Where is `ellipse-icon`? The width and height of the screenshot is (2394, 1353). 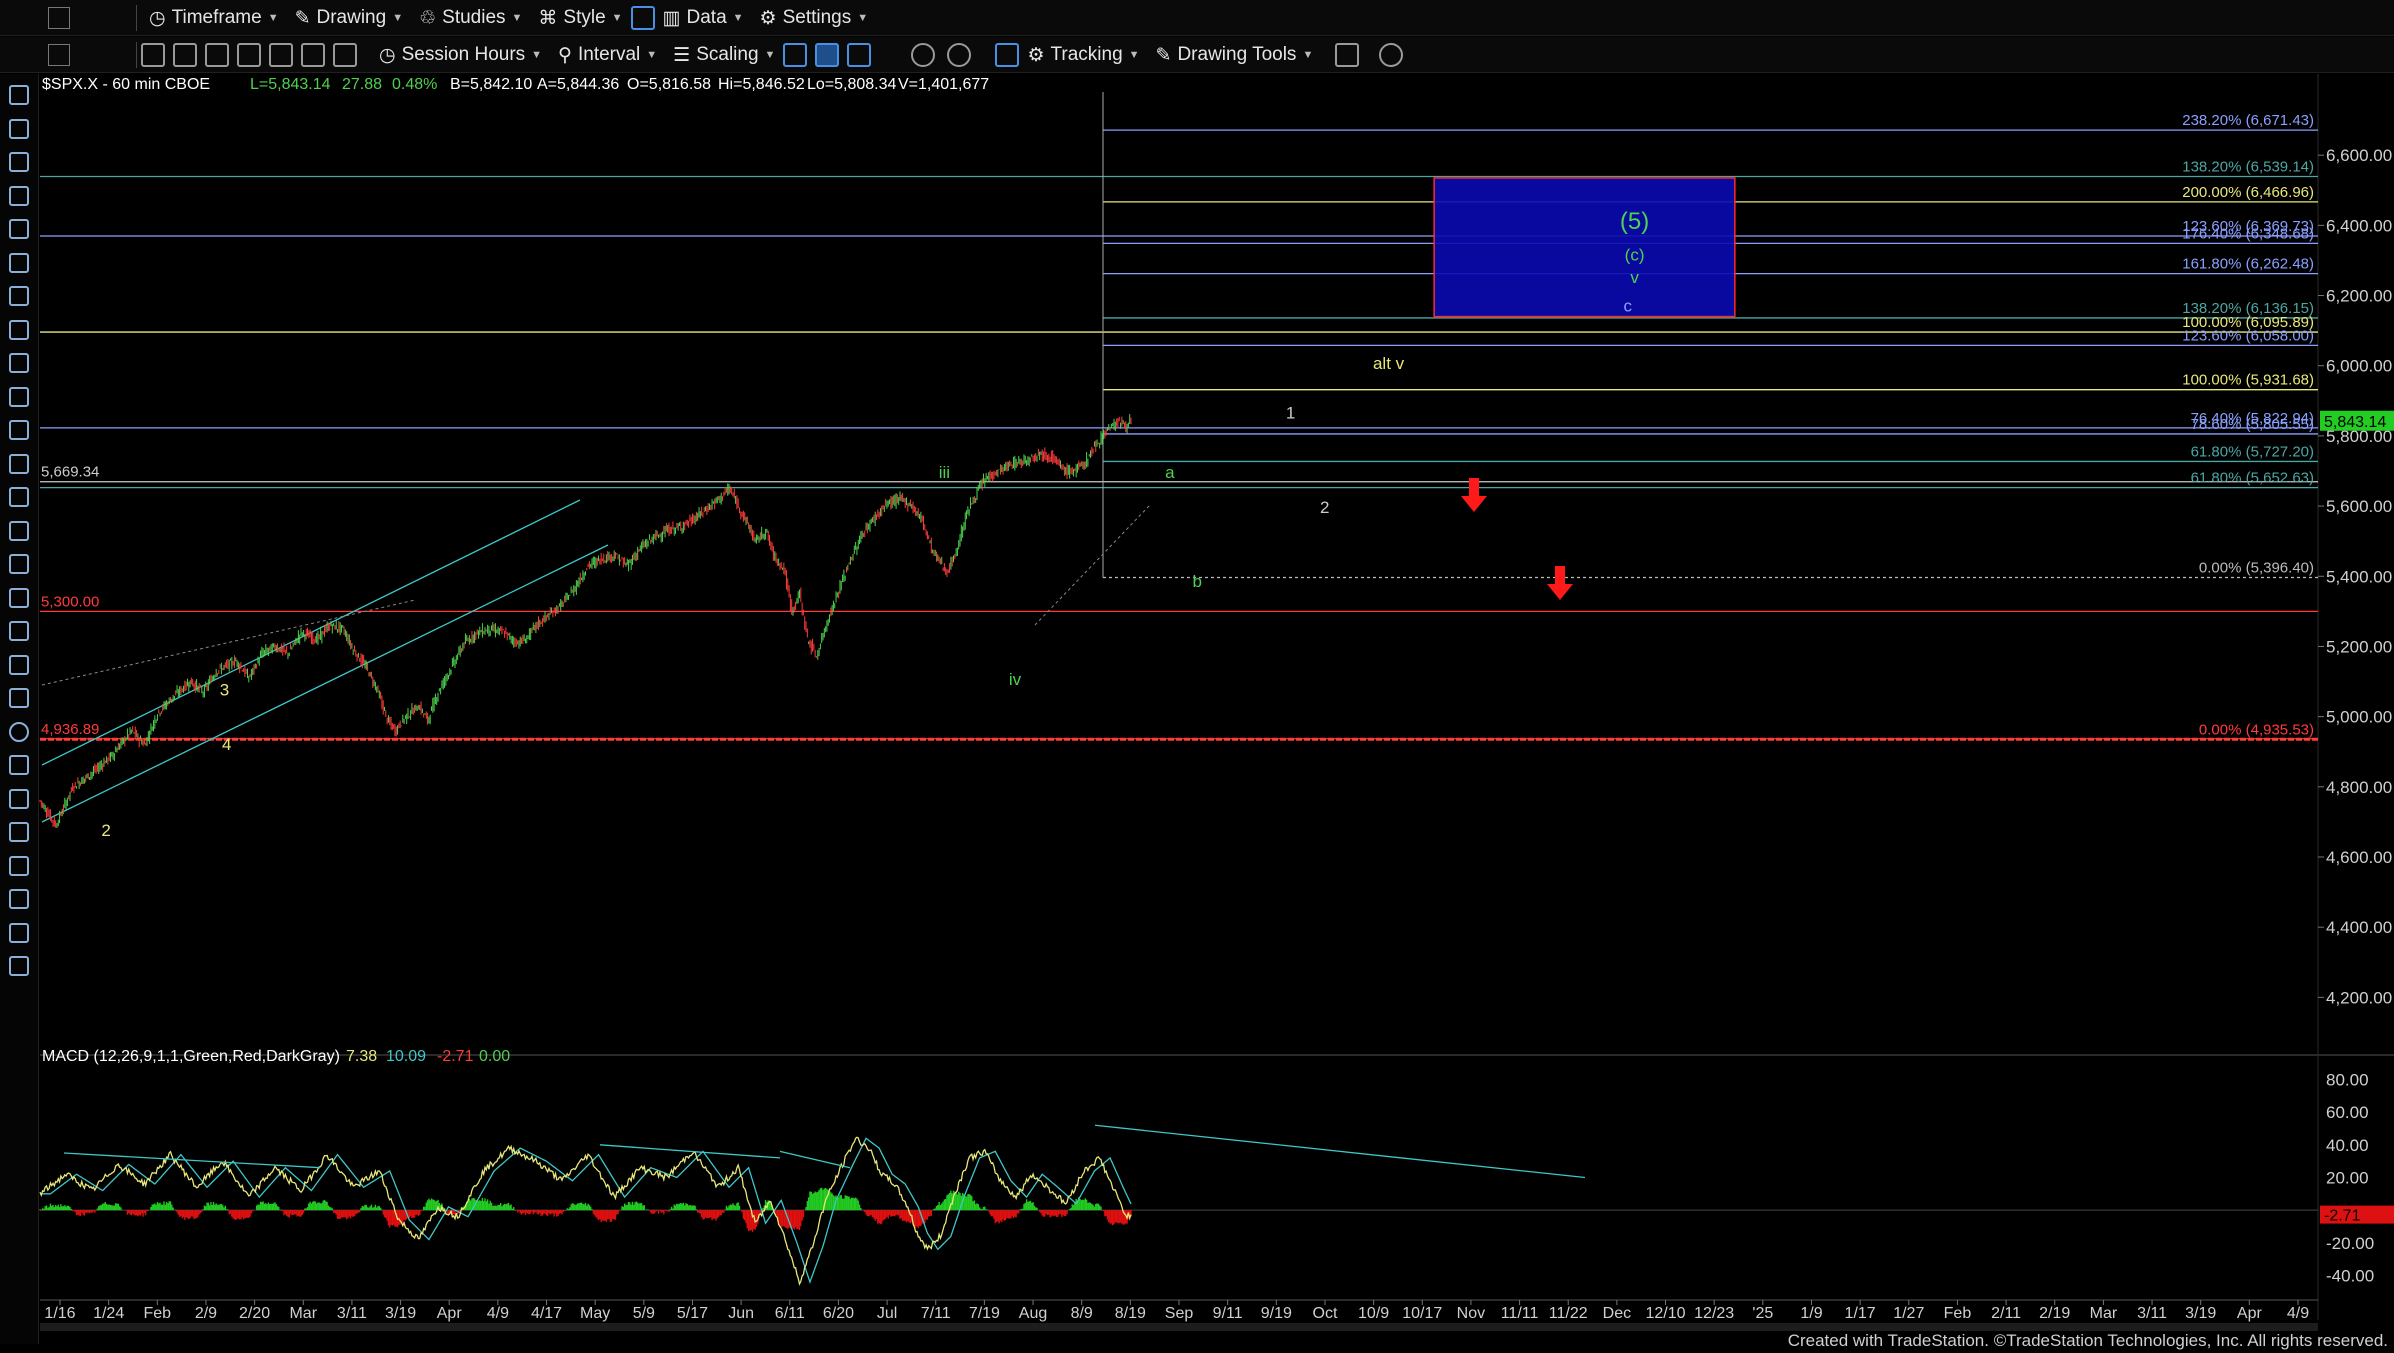 ellipse-icon is located at coordinates (19, 732).